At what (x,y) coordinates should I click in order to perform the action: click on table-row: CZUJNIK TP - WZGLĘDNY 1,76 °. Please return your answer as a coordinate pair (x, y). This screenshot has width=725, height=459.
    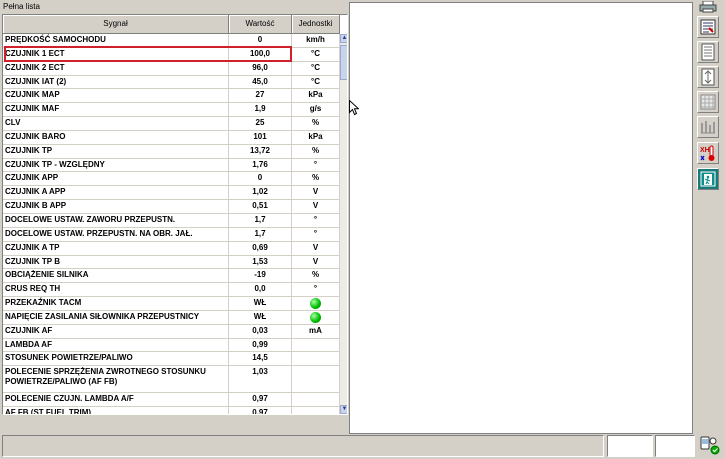
    Looking at the image, I should click on (171, 165).